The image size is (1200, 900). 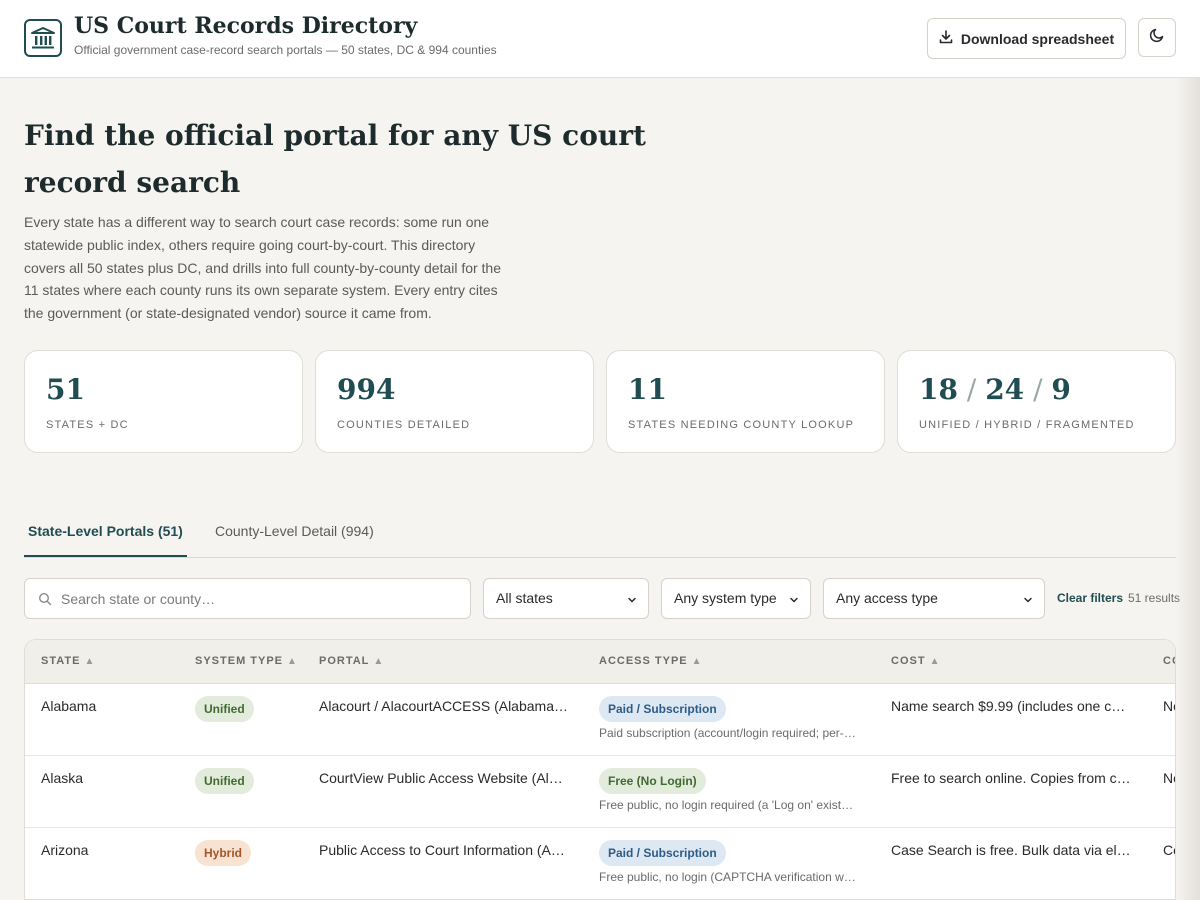 I want to click on stat-label: STATES + DC, so click(x=87, y=425).